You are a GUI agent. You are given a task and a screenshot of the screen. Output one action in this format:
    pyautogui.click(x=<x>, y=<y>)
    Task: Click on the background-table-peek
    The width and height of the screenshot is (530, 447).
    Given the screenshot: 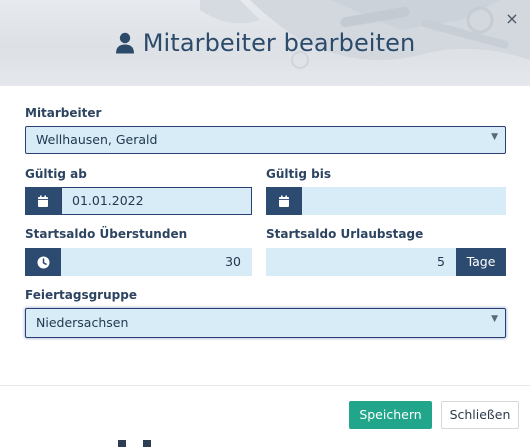 What is the action you would take?
    pyautogui.click(x=265, y=443)
    